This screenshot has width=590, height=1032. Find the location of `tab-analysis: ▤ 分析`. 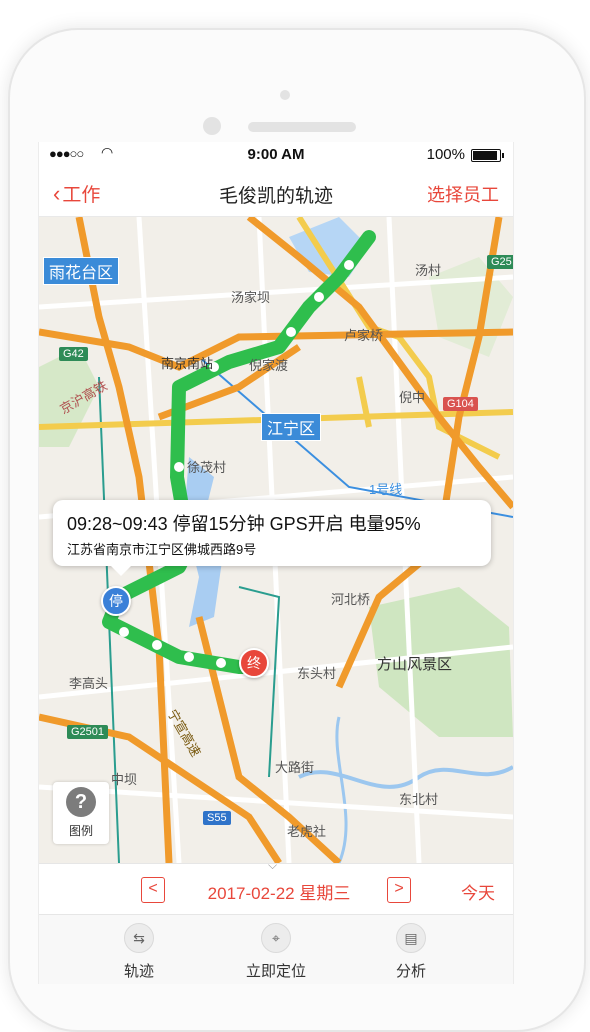

tab-analysis: ▤ 分析 is located at coordinates (411, 952).